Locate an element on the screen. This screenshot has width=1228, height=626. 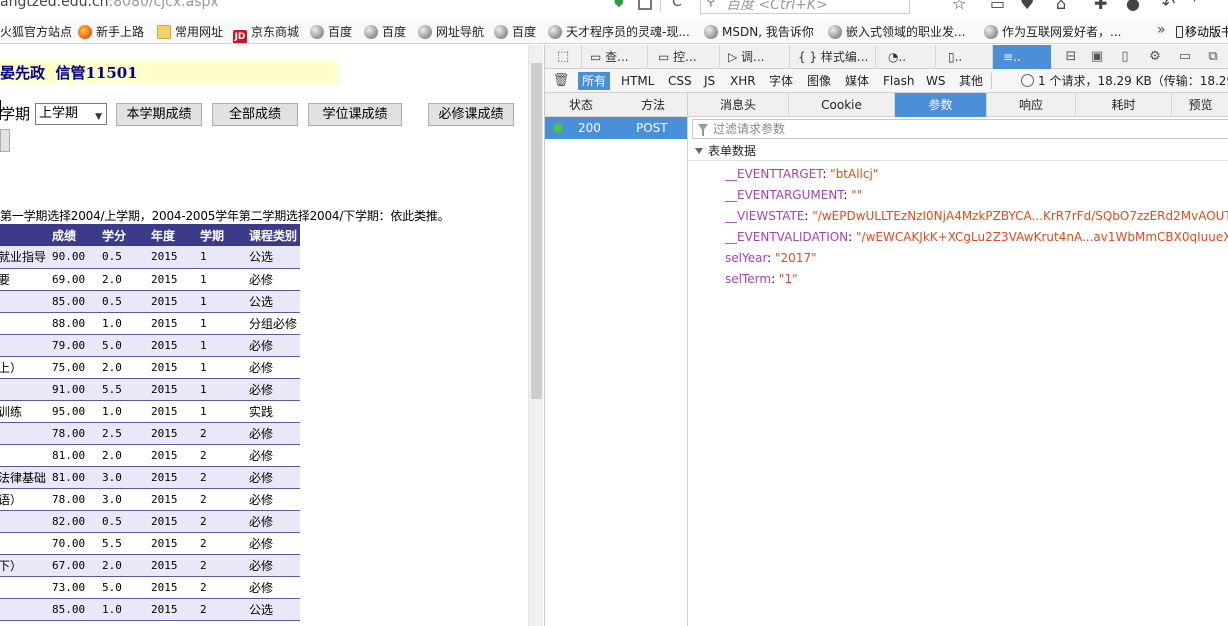
filter-all: 所有 is located at coordinates (594, 81).